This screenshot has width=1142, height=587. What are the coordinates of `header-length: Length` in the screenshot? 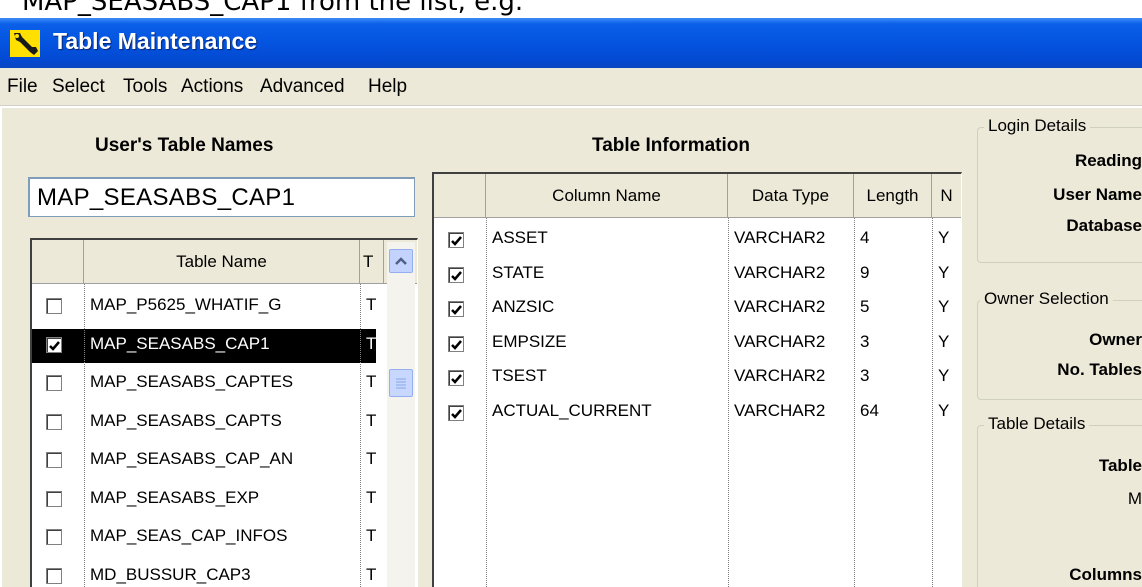 It's located at (893, 196).